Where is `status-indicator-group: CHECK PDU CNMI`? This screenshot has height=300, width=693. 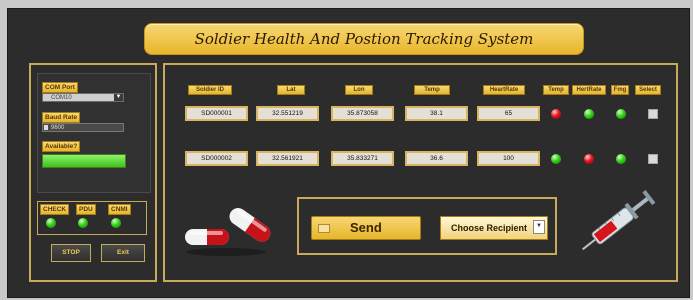 status-indicator-group: CHECK PDU CNMI is located at coordinates (92, 218).